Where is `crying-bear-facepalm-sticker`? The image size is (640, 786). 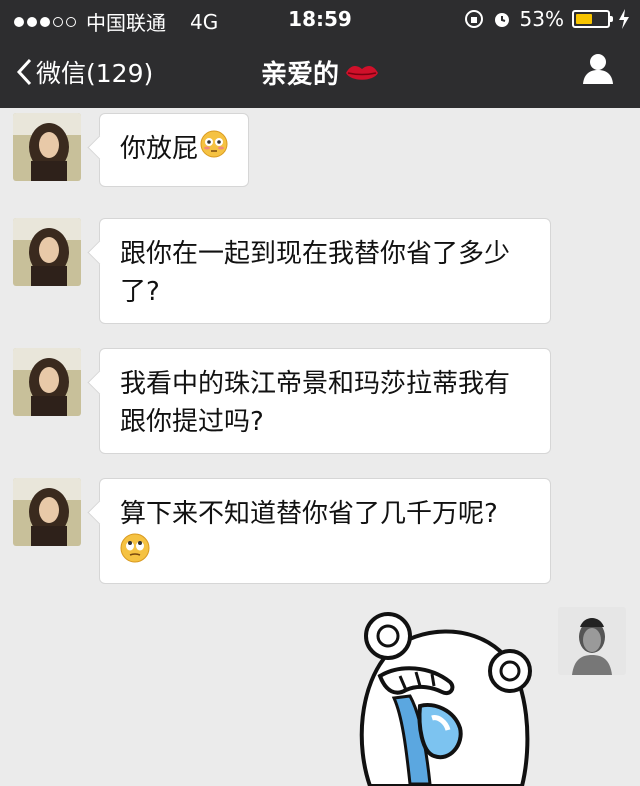 crying-bear-facepalm-sticker is located at coordinates (445, 696).